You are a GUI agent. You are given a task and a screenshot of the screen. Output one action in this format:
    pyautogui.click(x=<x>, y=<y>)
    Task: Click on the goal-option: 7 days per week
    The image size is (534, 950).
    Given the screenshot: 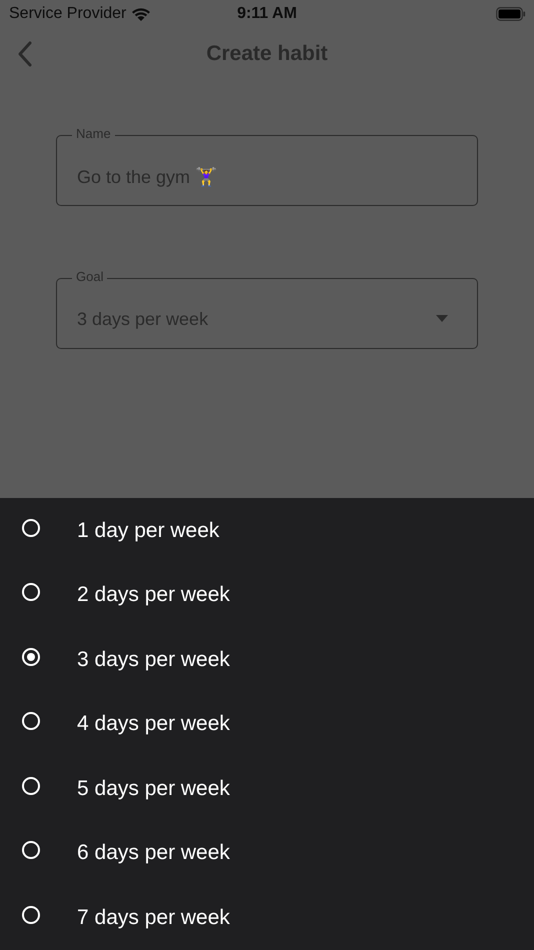 What is the action you would take?
    pyautogui.click(x=267, y=918)
    